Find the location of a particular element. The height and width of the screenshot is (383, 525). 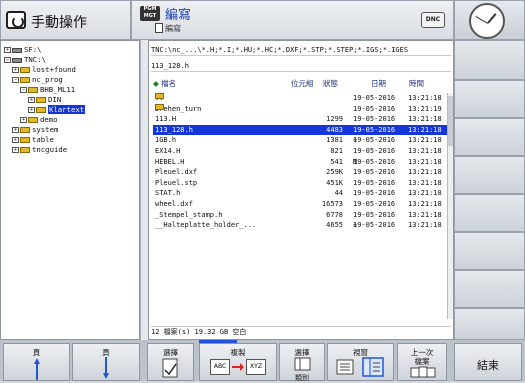

file-size: 541 is located at coordinates (336, 161).